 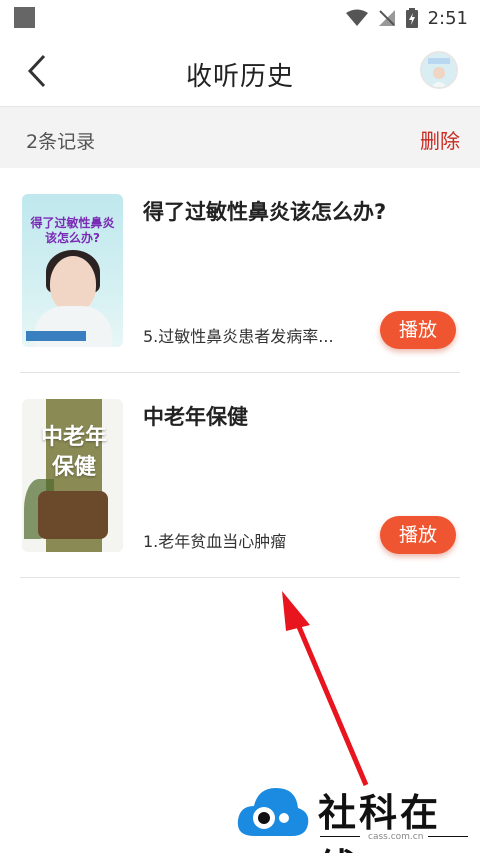 What do you see at coordinates (273, 812) in the screenshot?
I see `cloud-logo-icon` at bounding box center [273, 812].